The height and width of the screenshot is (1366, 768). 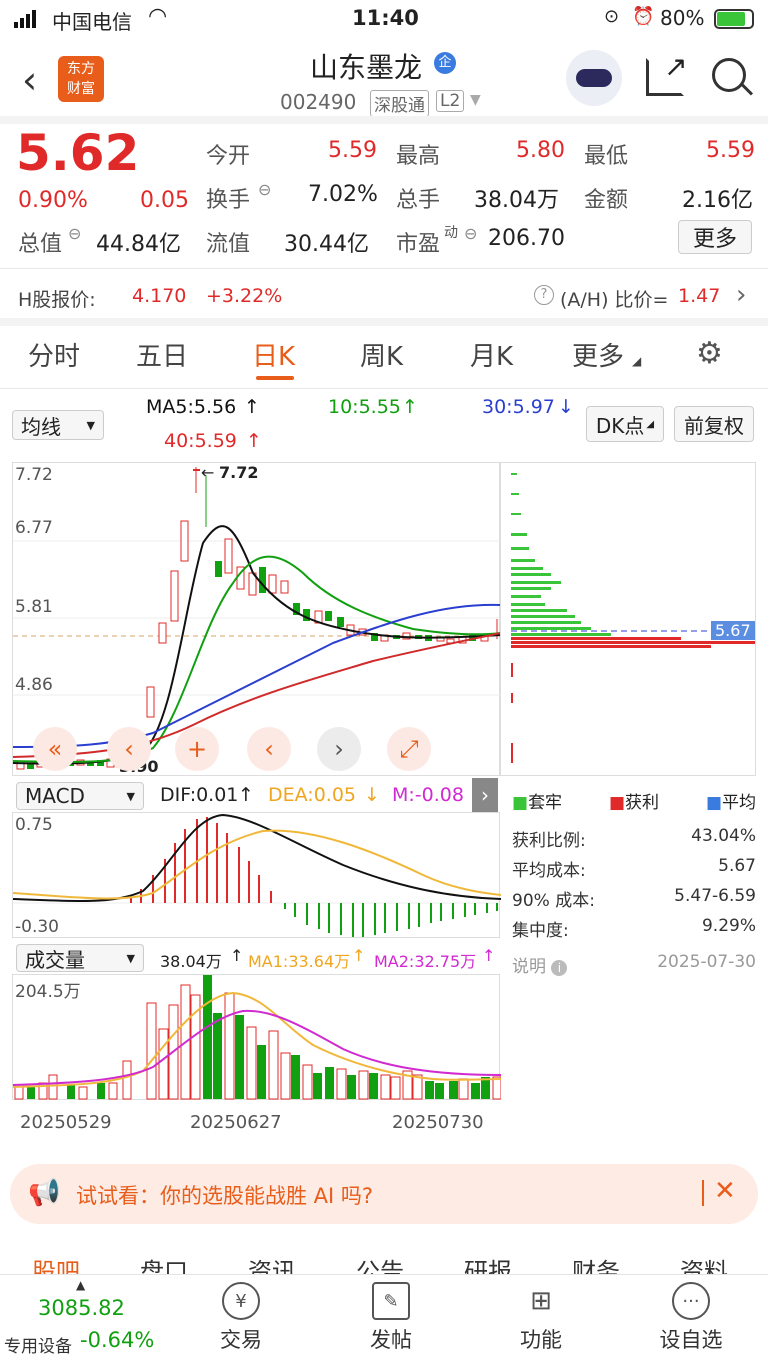 What do you see at coordinates (559, 968) in the screenshot?
I see `info-icon: i` at bounding box center [559, 968].